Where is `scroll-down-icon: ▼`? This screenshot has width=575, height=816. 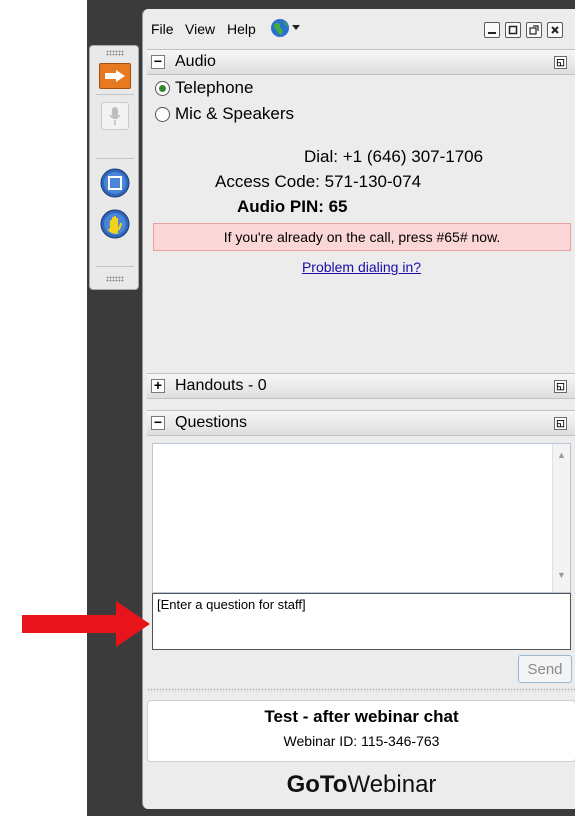 scroll-down-icon: ▼ is located at coordinates (561, 575).